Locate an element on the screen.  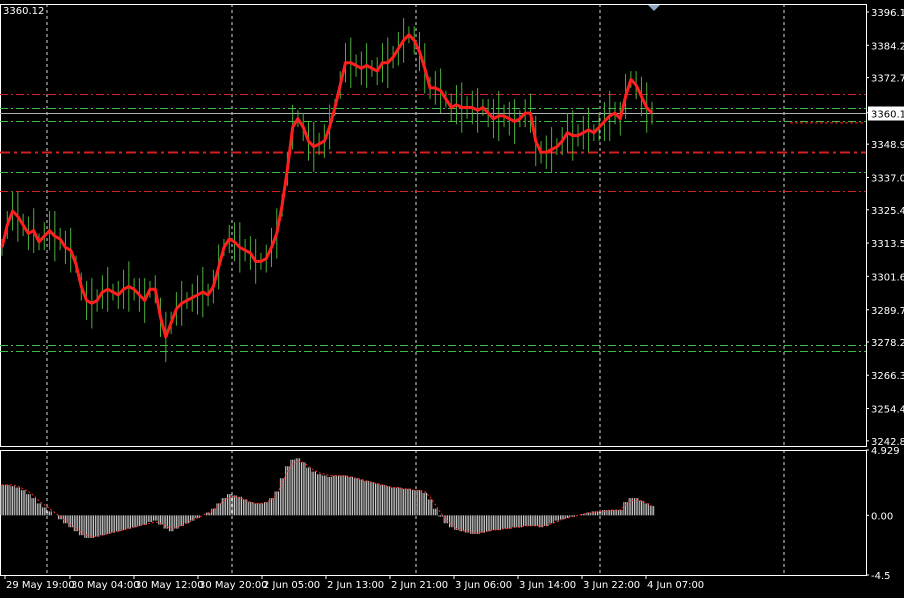
oscillator-signal-line is located at coordinates (327, 499).